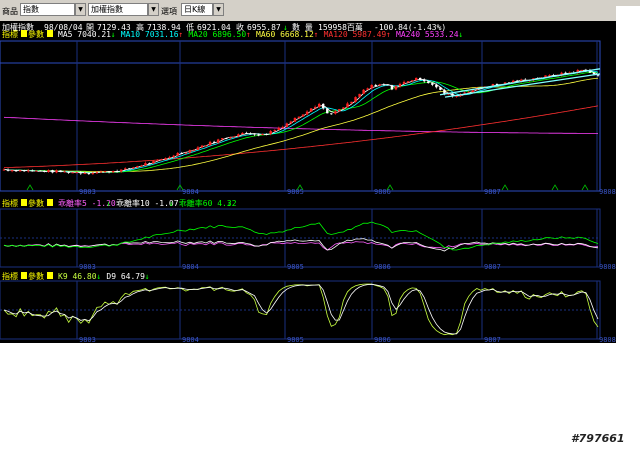 This screenshot has height=449, width=640. What do you see at coordinates (169, 11) in the screenshot?
I see `field-label: 選項` at bounding box center [169, 11].